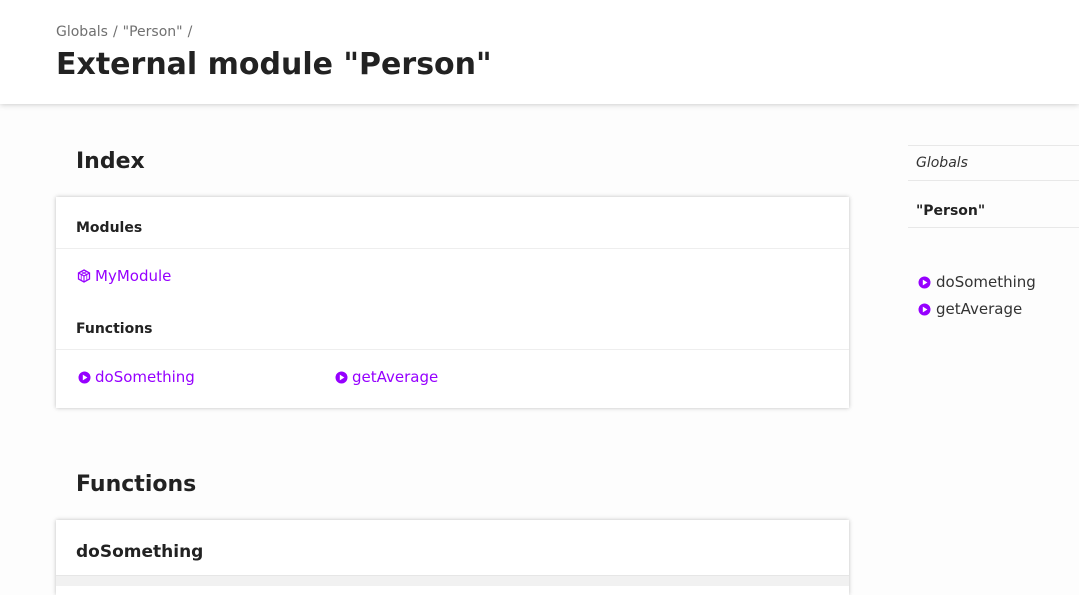 Image resolution: width=1079 pixels, height=595 pixels. I want to click on sidebar-link-dosomething: doSomething, so click(977, 283).